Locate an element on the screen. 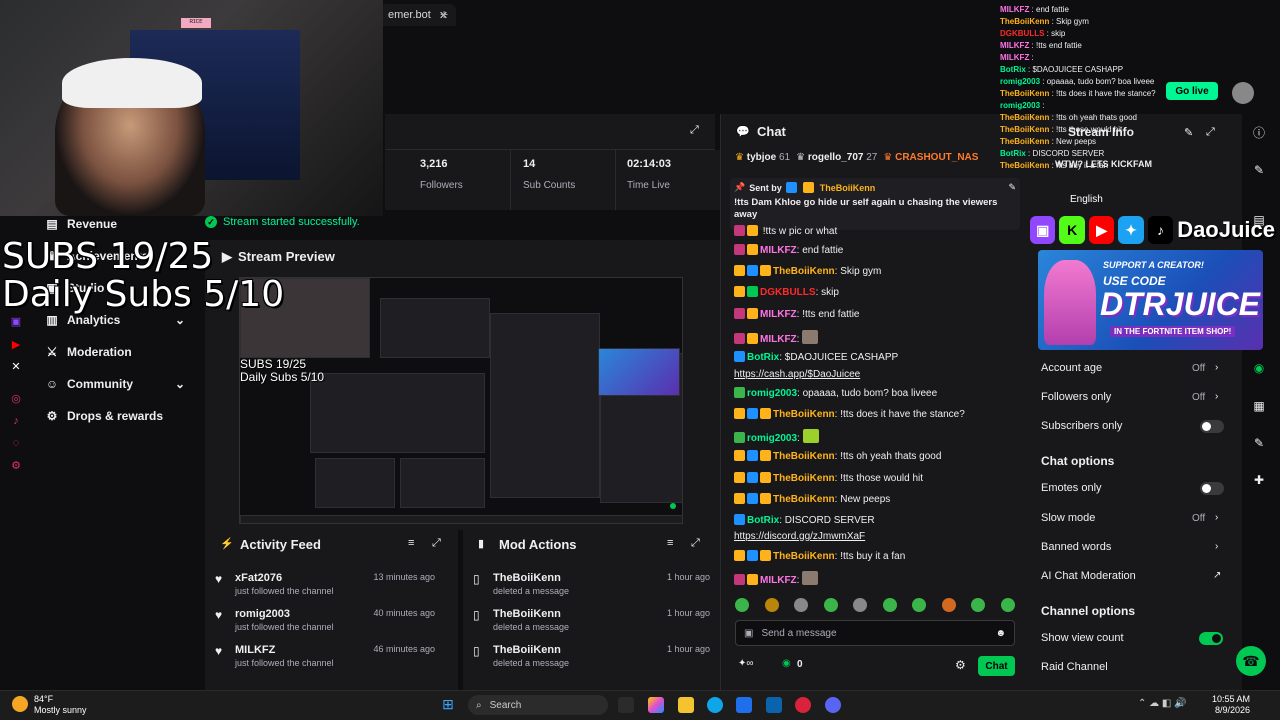  broadcast-icon: ◉ is located at coordinates (1259, 368).